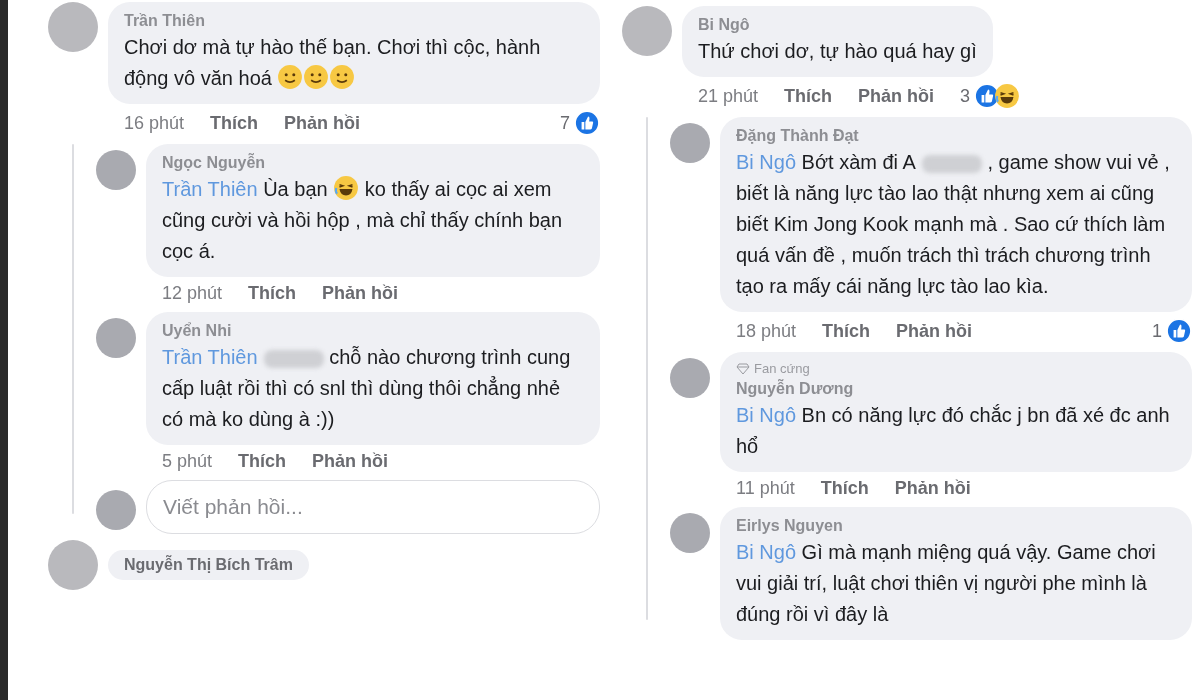 The height and width of the screenshot is (700, 1200). Describe the element at coordinates (346, 188) in the screenshot. I see `laughing-emoji-icon` at that location.